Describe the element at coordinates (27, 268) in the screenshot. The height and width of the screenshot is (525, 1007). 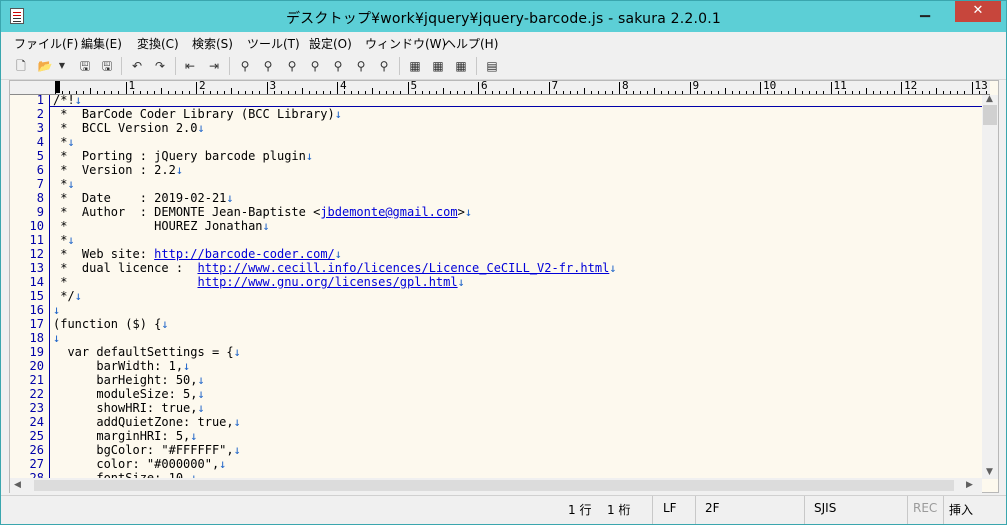
I see `line-number: 13` at that location.